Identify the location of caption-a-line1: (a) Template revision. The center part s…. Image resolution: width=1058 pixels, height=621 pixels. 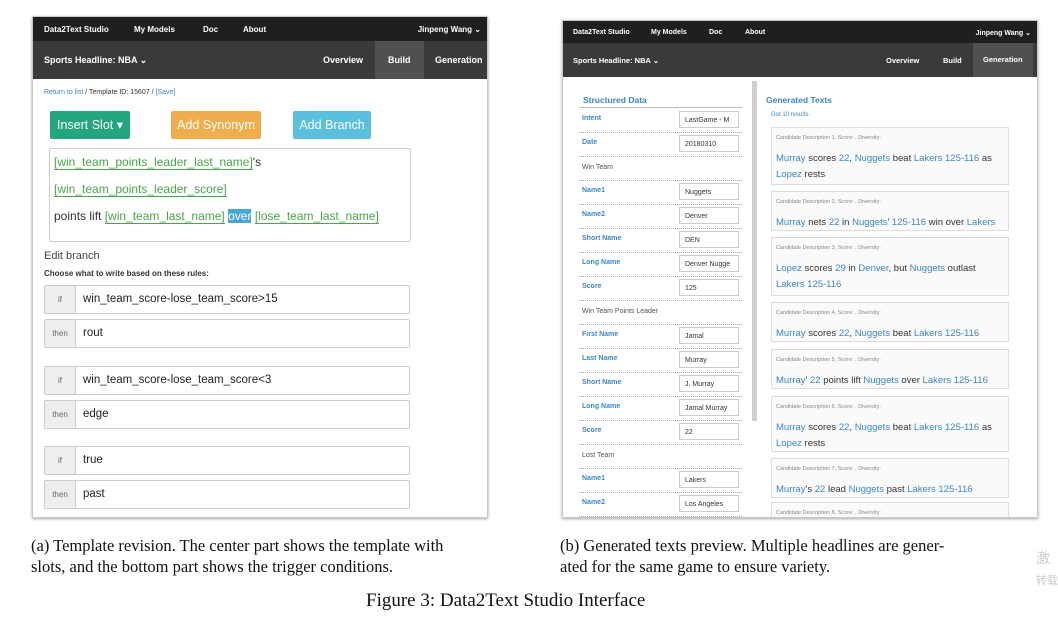
(237, 545).